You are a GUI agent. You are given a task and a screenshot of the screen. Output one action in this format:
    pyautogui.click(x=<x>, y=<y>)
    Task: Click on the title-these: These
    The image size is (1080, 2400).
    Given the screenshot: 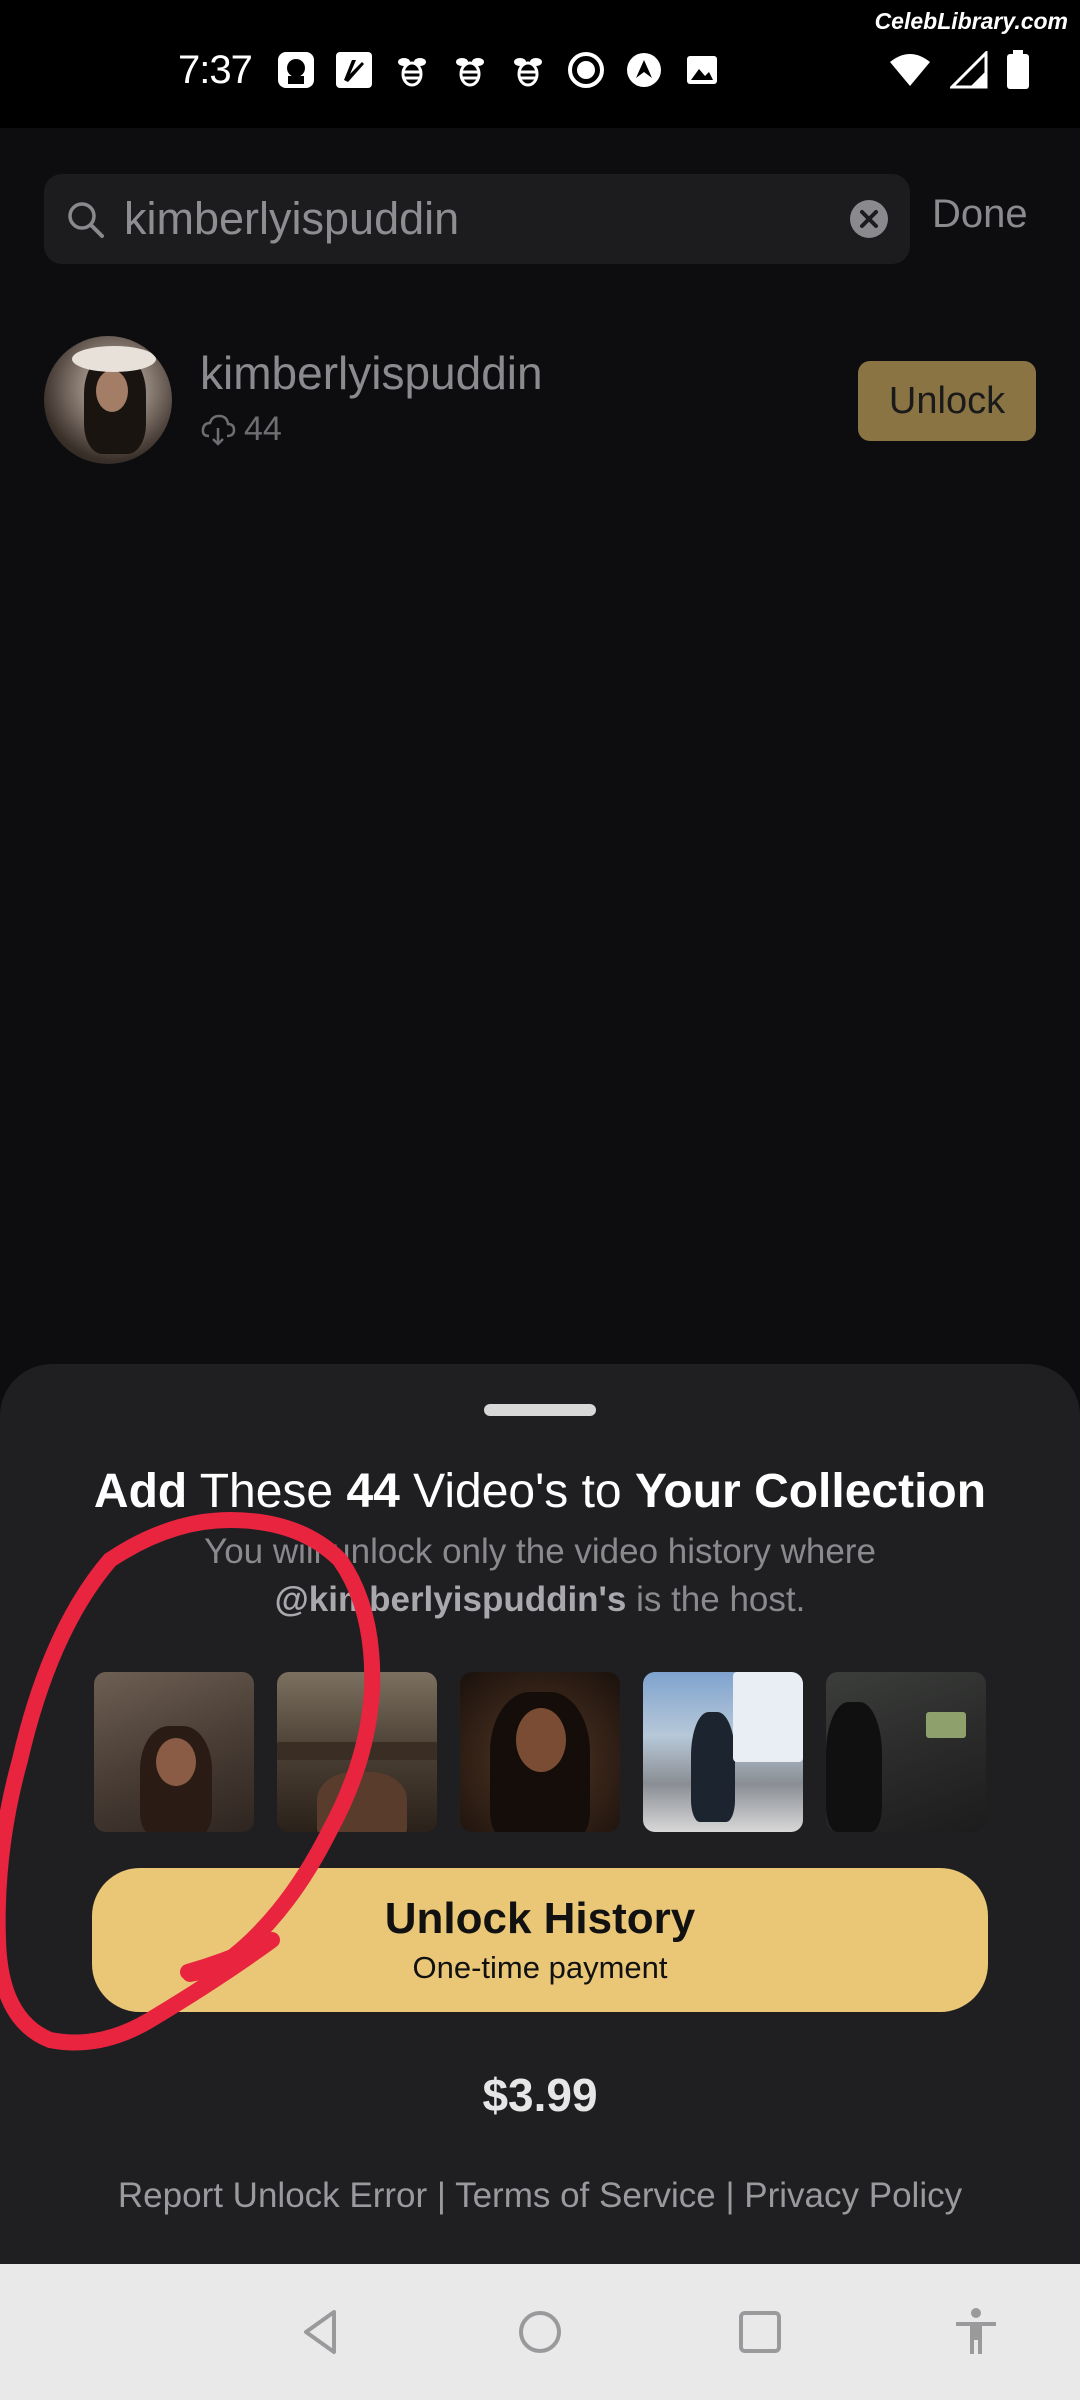 What is the action you would take?
    pyautogui.click(x=267, y=1491)
    